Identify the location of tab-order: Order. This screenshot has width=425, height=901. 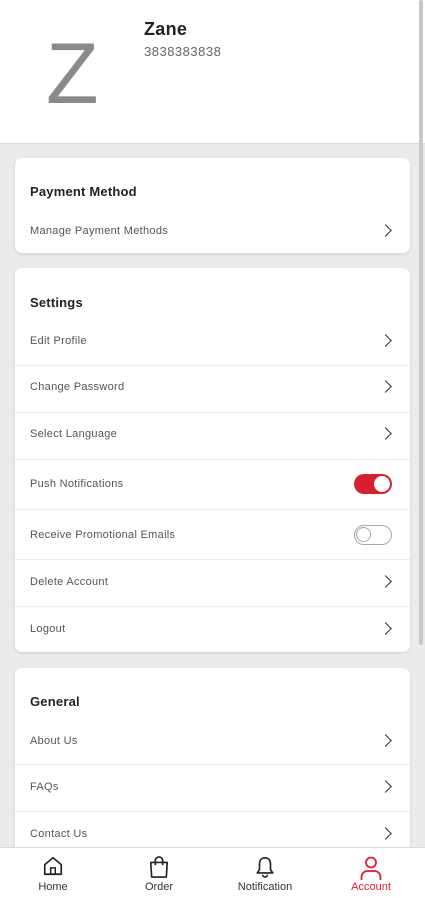
(159, 874).